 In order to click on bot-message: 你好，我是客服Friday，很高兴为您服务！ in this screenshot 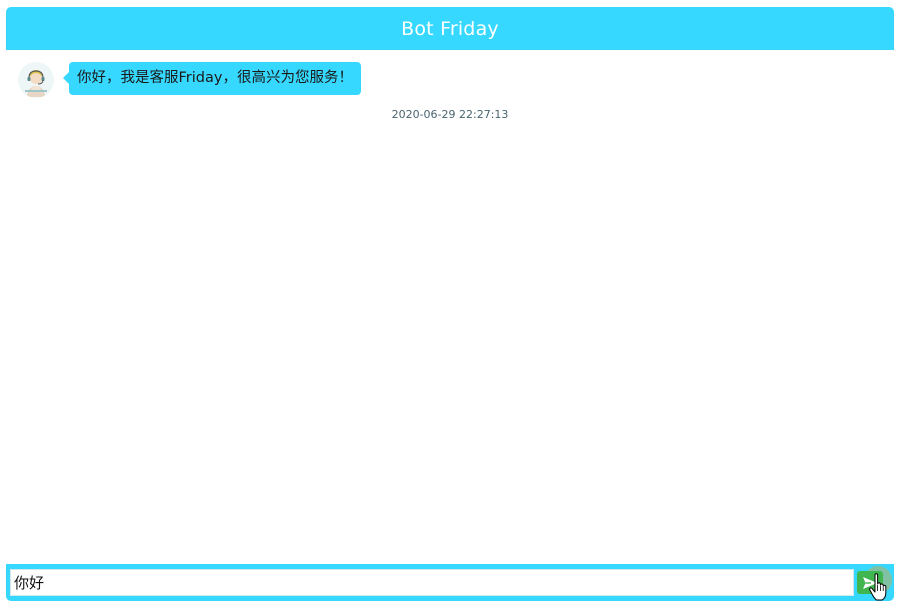, I will do `click(189, 80)`.